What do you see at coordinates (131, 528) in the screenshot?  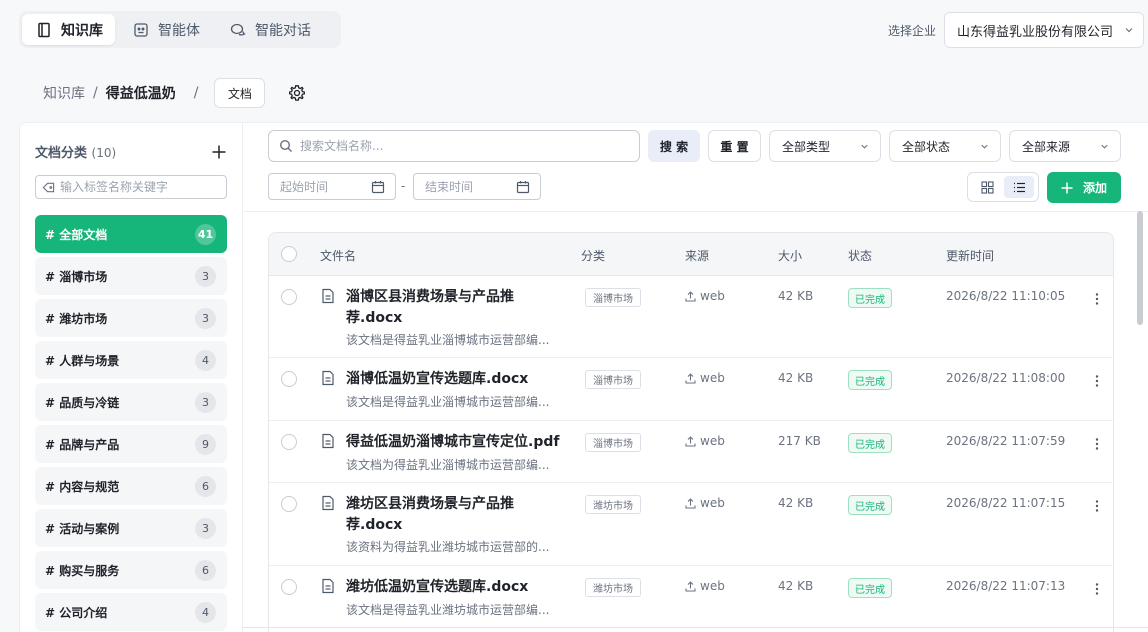 I see `category-item: # 活动与案例 3` at bounding box center [131, 528].